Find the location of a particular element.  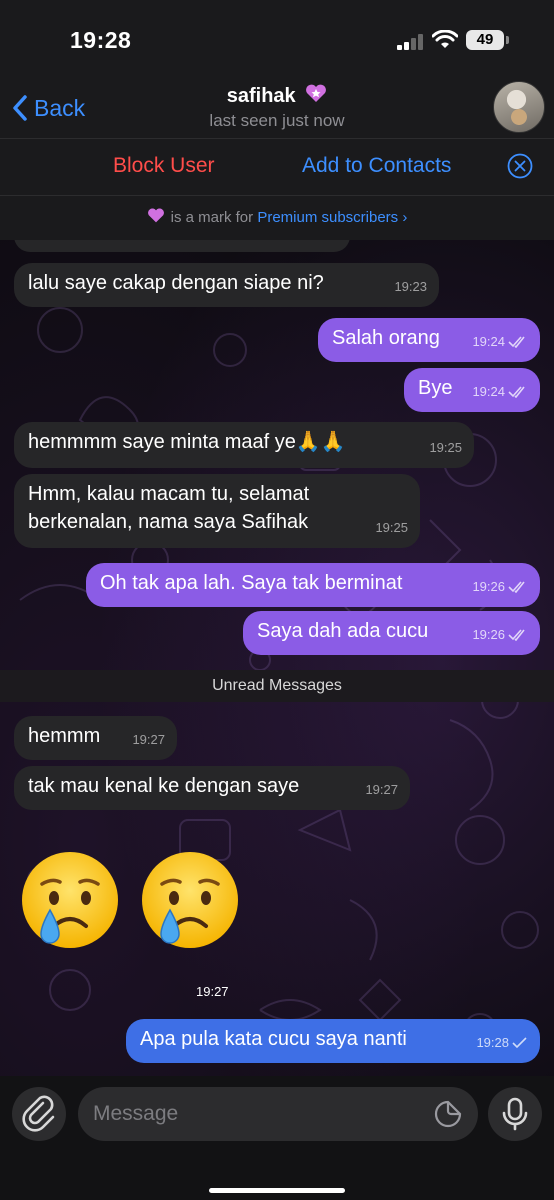

premium-notice-text: is a mark for is located at coordinates (212, 217).